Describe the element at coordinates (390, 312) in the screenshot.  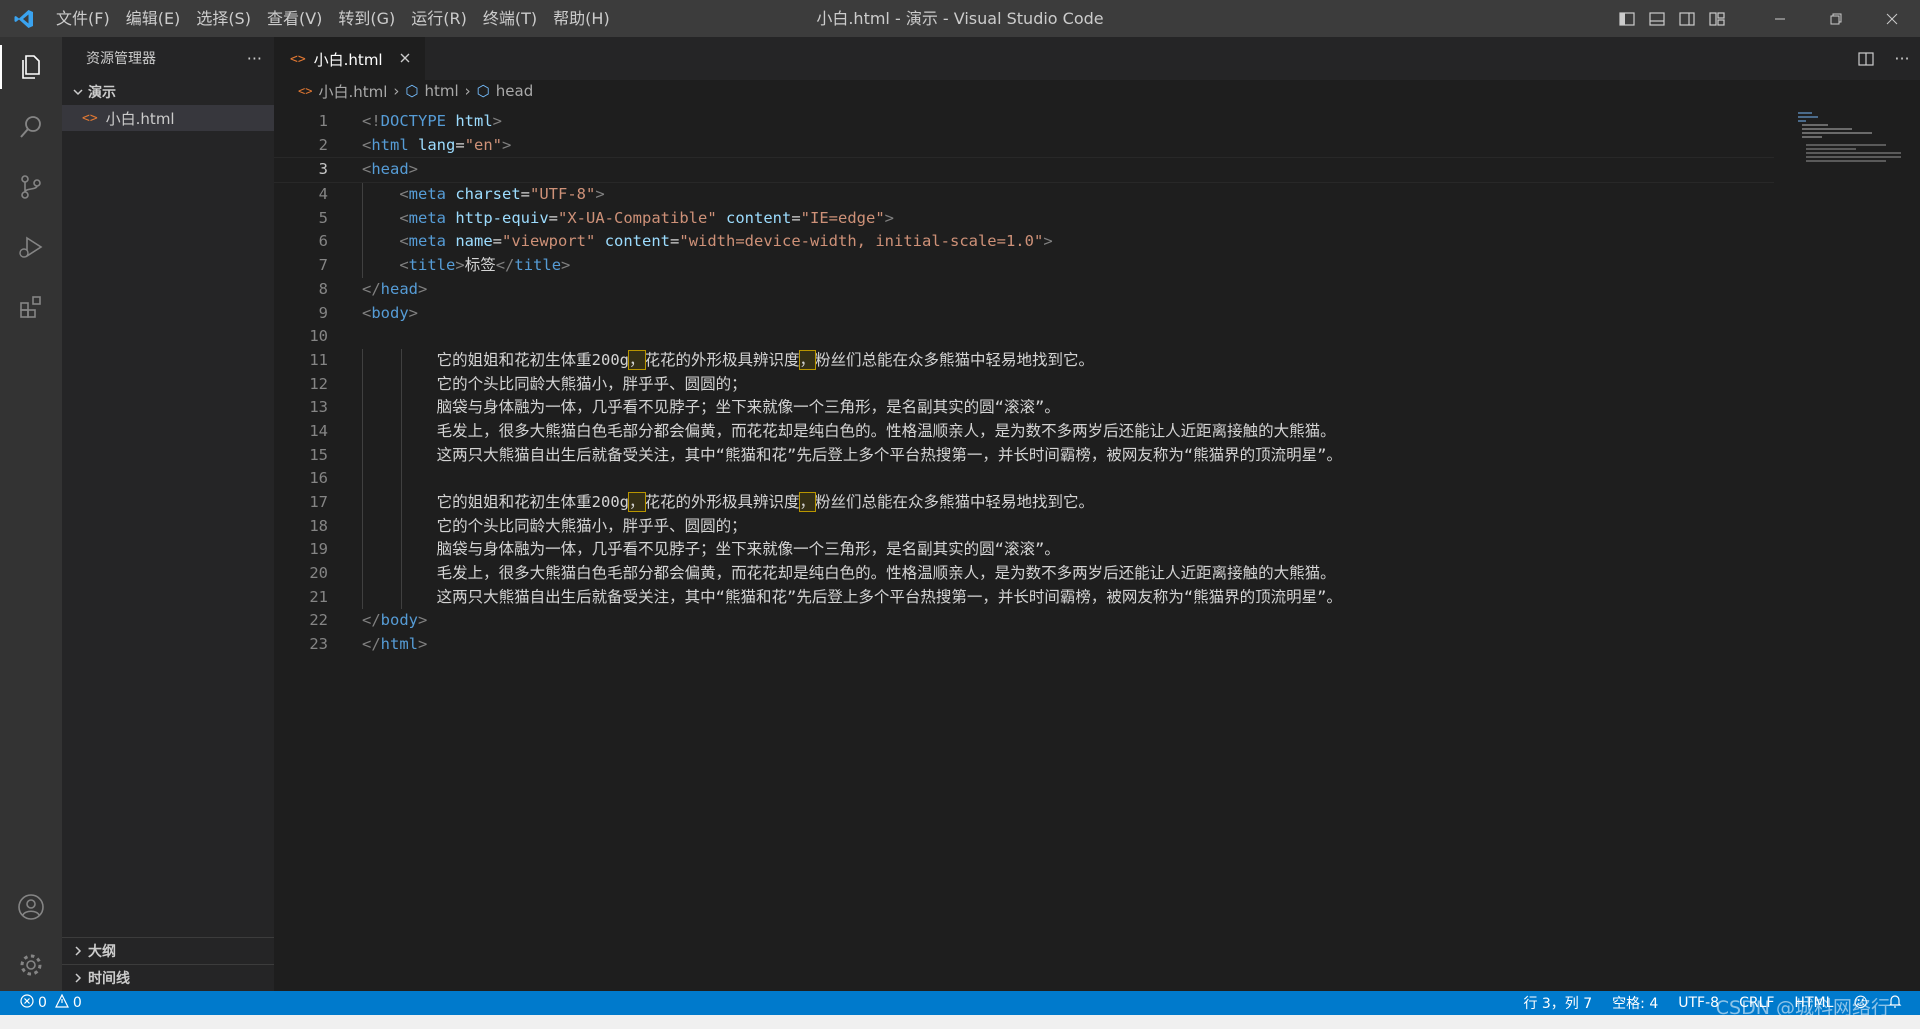
I see `token: body` at that location.